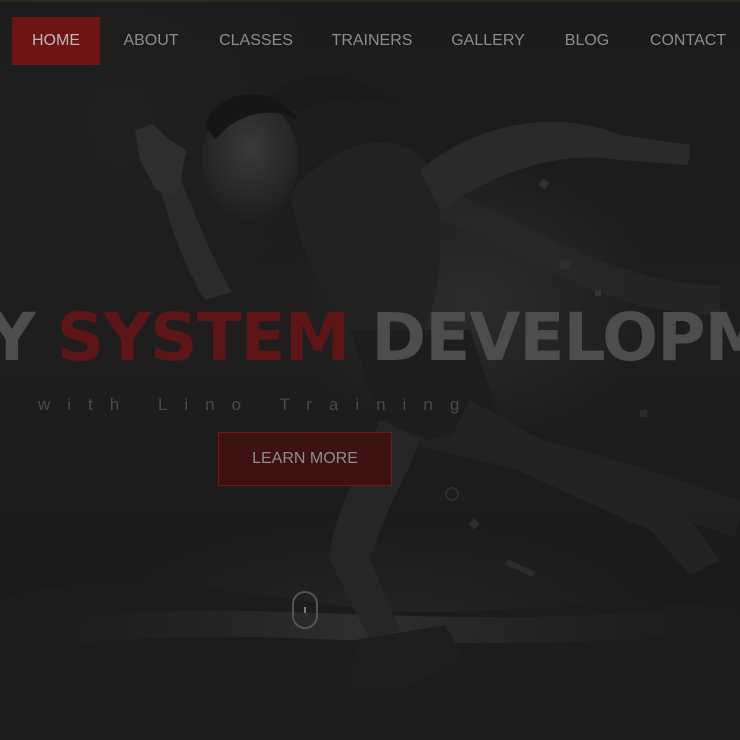 This screenshot has height=740, width=740. What do you see at coordinates (56, 41) in the screenshot?
I see `nav-item-home: HOME` at bounding box center [56, 41].